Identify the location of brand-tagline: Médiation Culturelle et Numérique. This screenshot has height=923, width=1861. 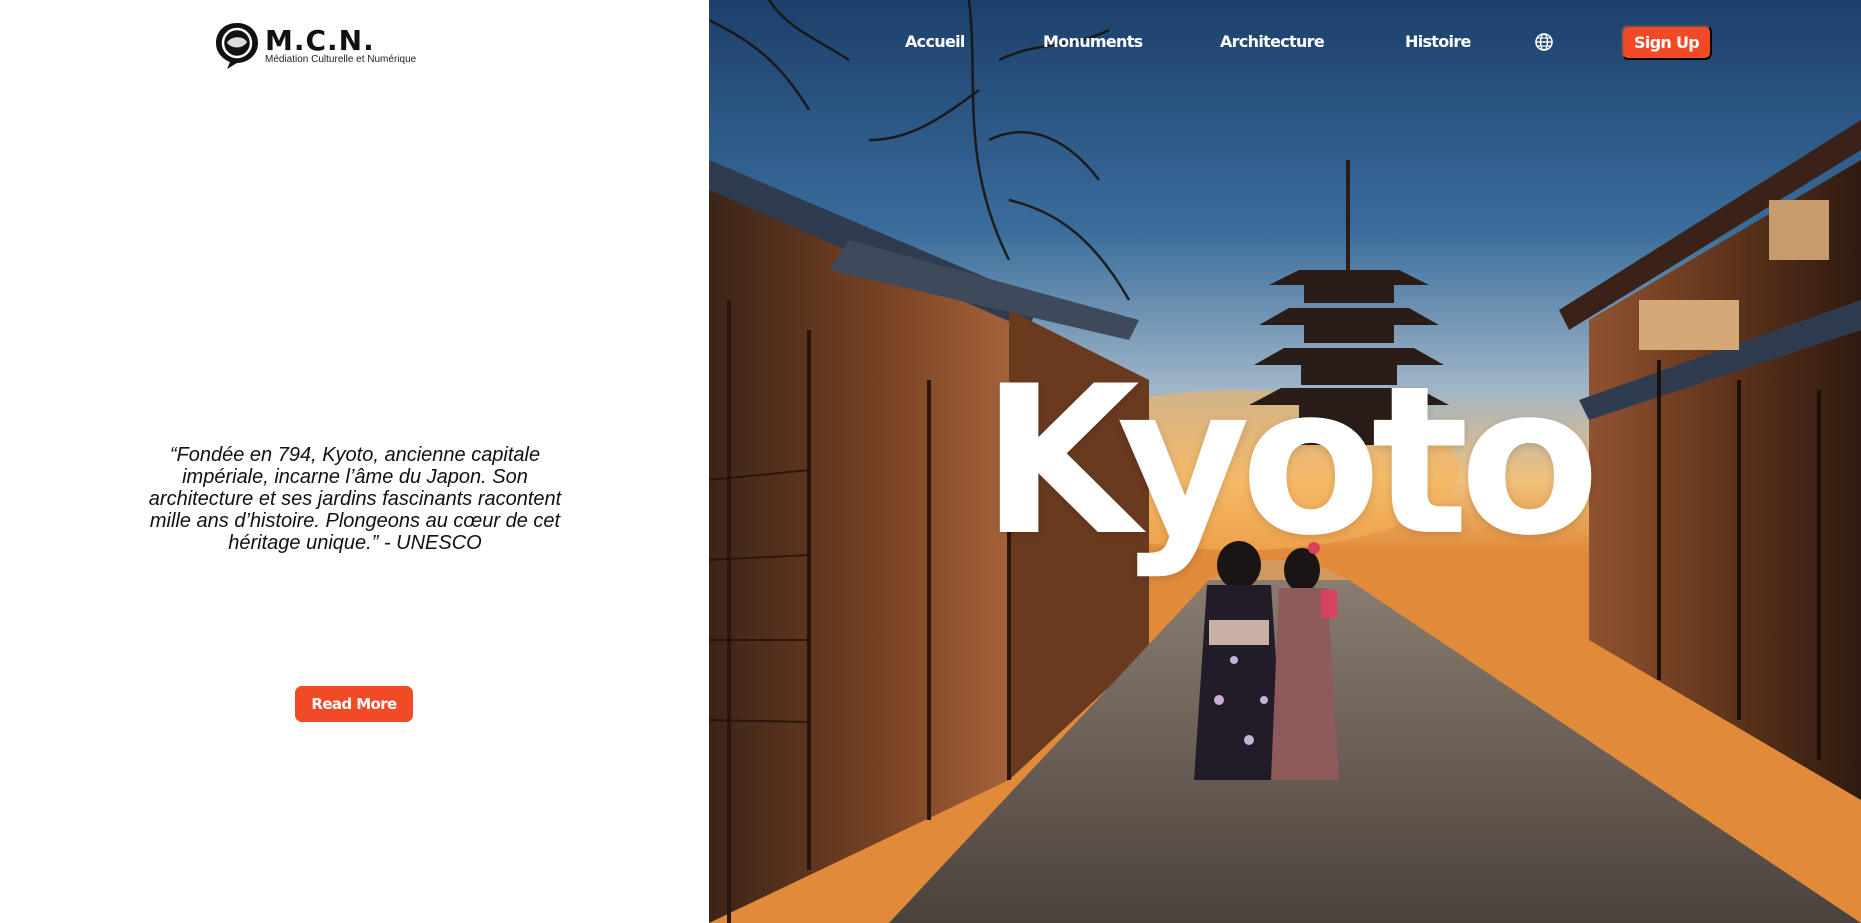
(341, 59).